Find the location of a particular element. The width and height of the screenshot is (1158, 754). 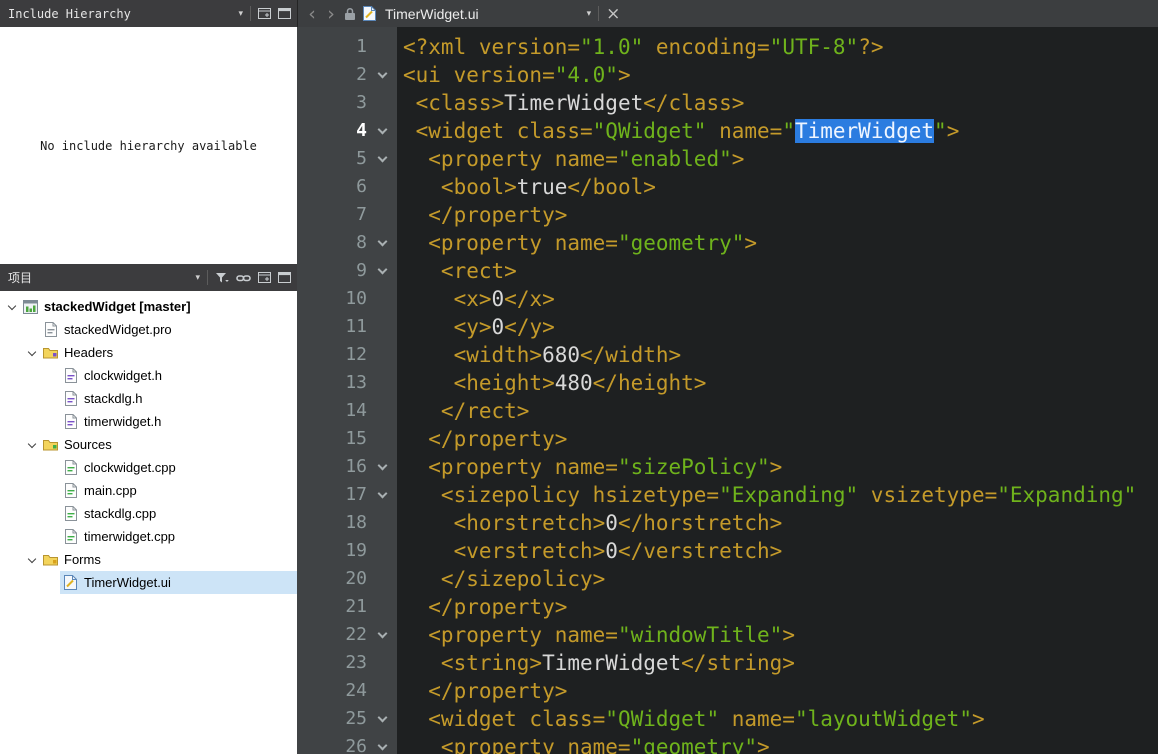

code-line-18: 18 <horstretch>0</horstretch> is located at coordinates (727, 523).